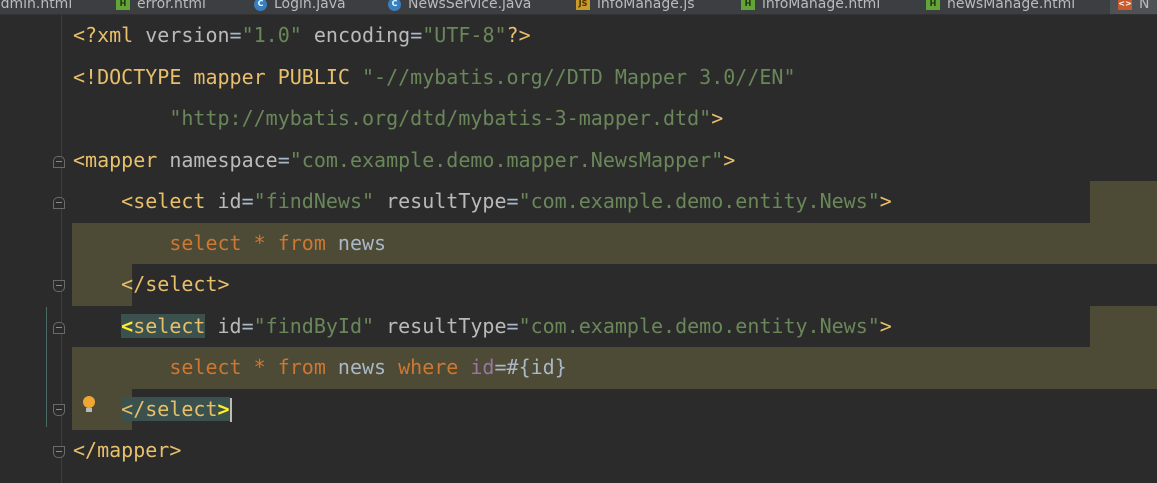 The image size is (1157, 483). Describe the element at coordinates (518, 35) in the screenshot. I see `xml-declaration-end: ?>` at that location.